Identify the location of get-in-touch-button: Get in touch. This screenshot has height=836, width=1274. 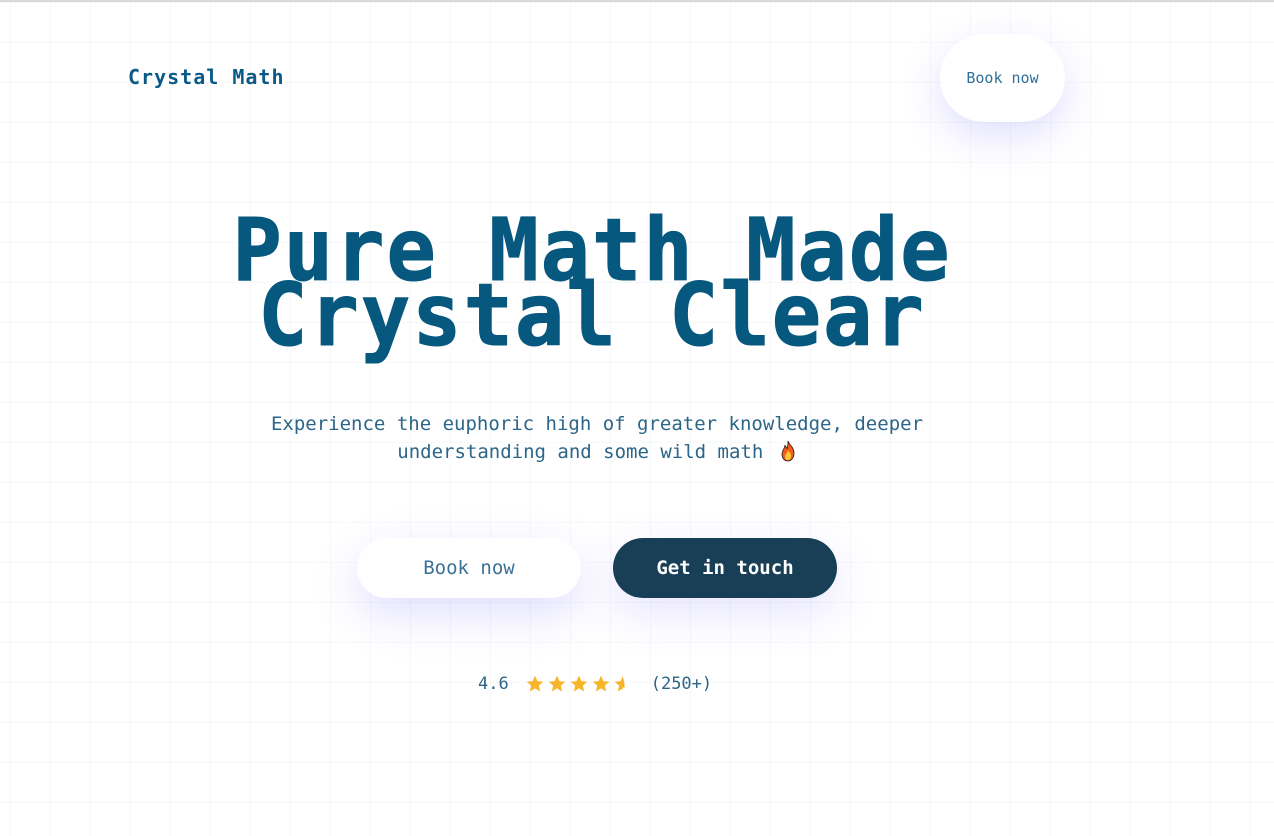
(725, 568).